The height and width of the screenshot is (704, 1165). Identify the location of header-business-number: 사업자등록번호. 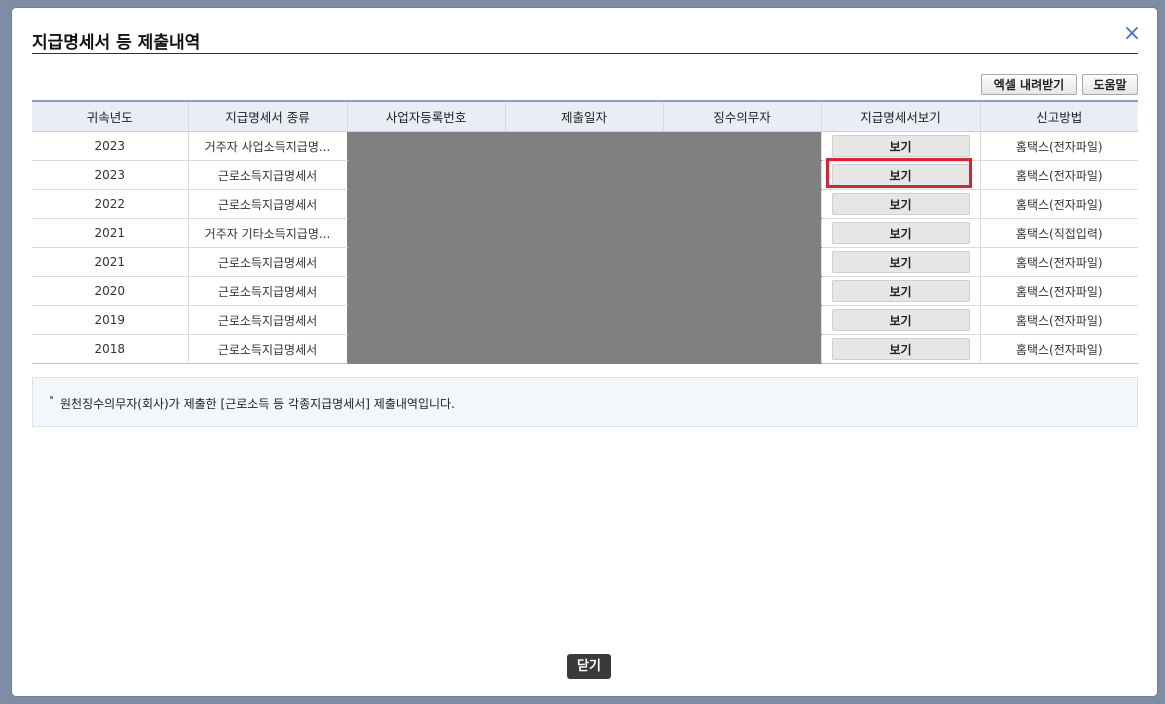
(425, 116).